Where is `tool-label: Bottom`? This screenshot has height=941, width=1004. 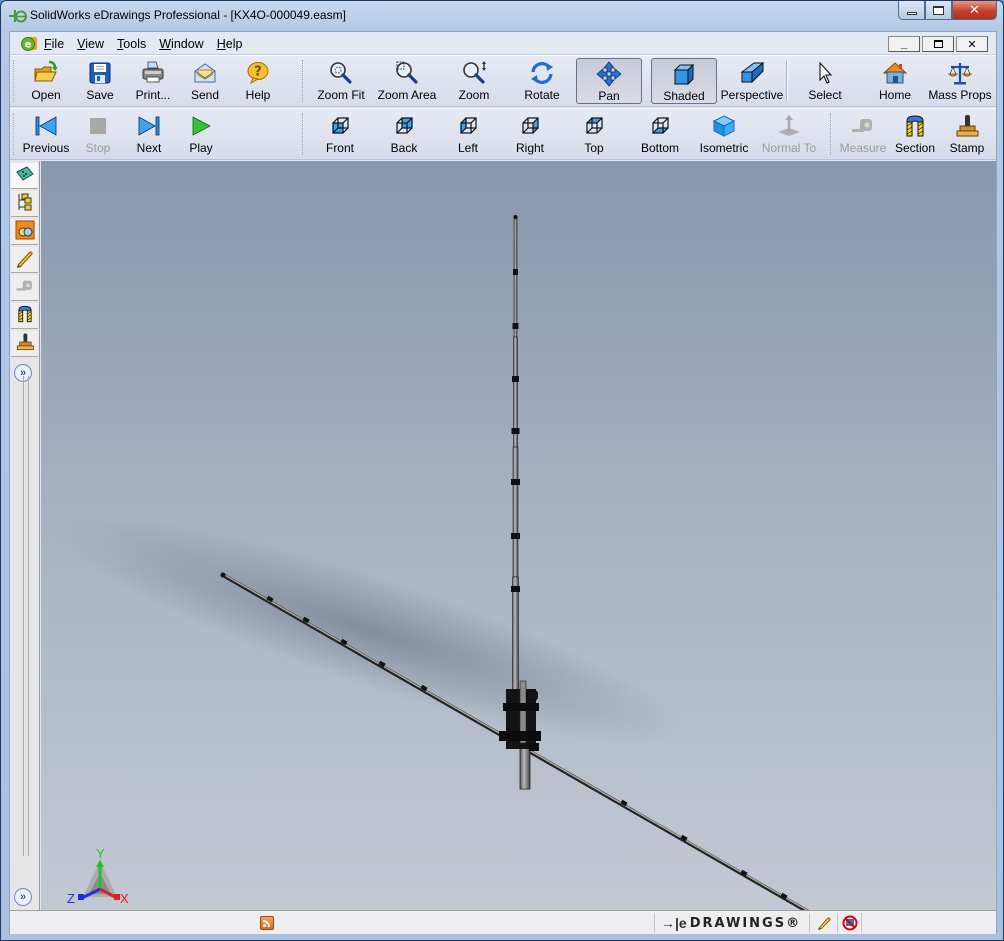 tool-label: Bottom is located at coordinates (659, 148).